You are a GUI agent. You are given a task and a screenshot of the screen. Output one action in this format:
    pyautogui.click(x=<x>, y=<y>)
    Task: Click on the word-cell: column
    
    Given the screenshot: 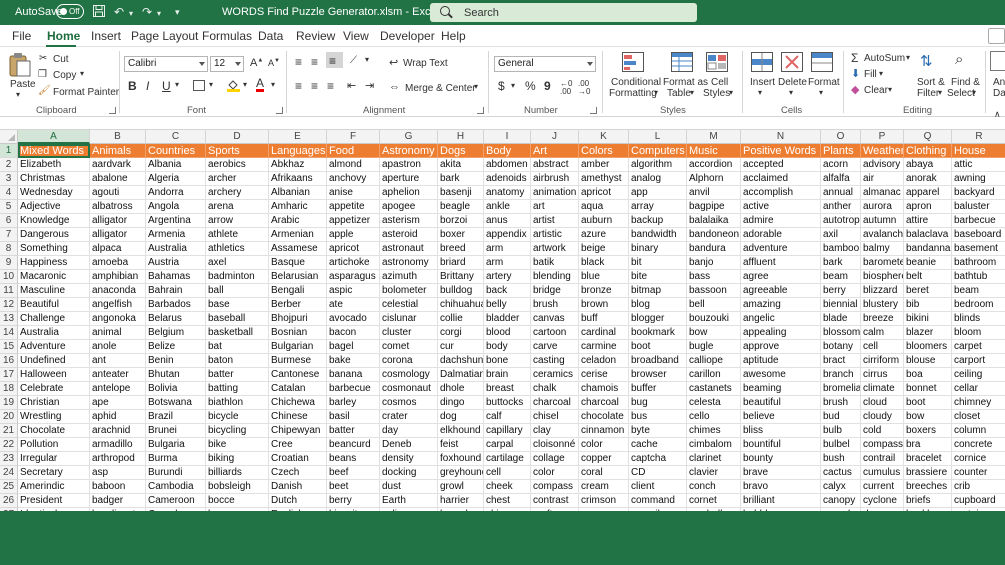 What is the action you would take?
    pyautogui.click(x=978, y=431)
    